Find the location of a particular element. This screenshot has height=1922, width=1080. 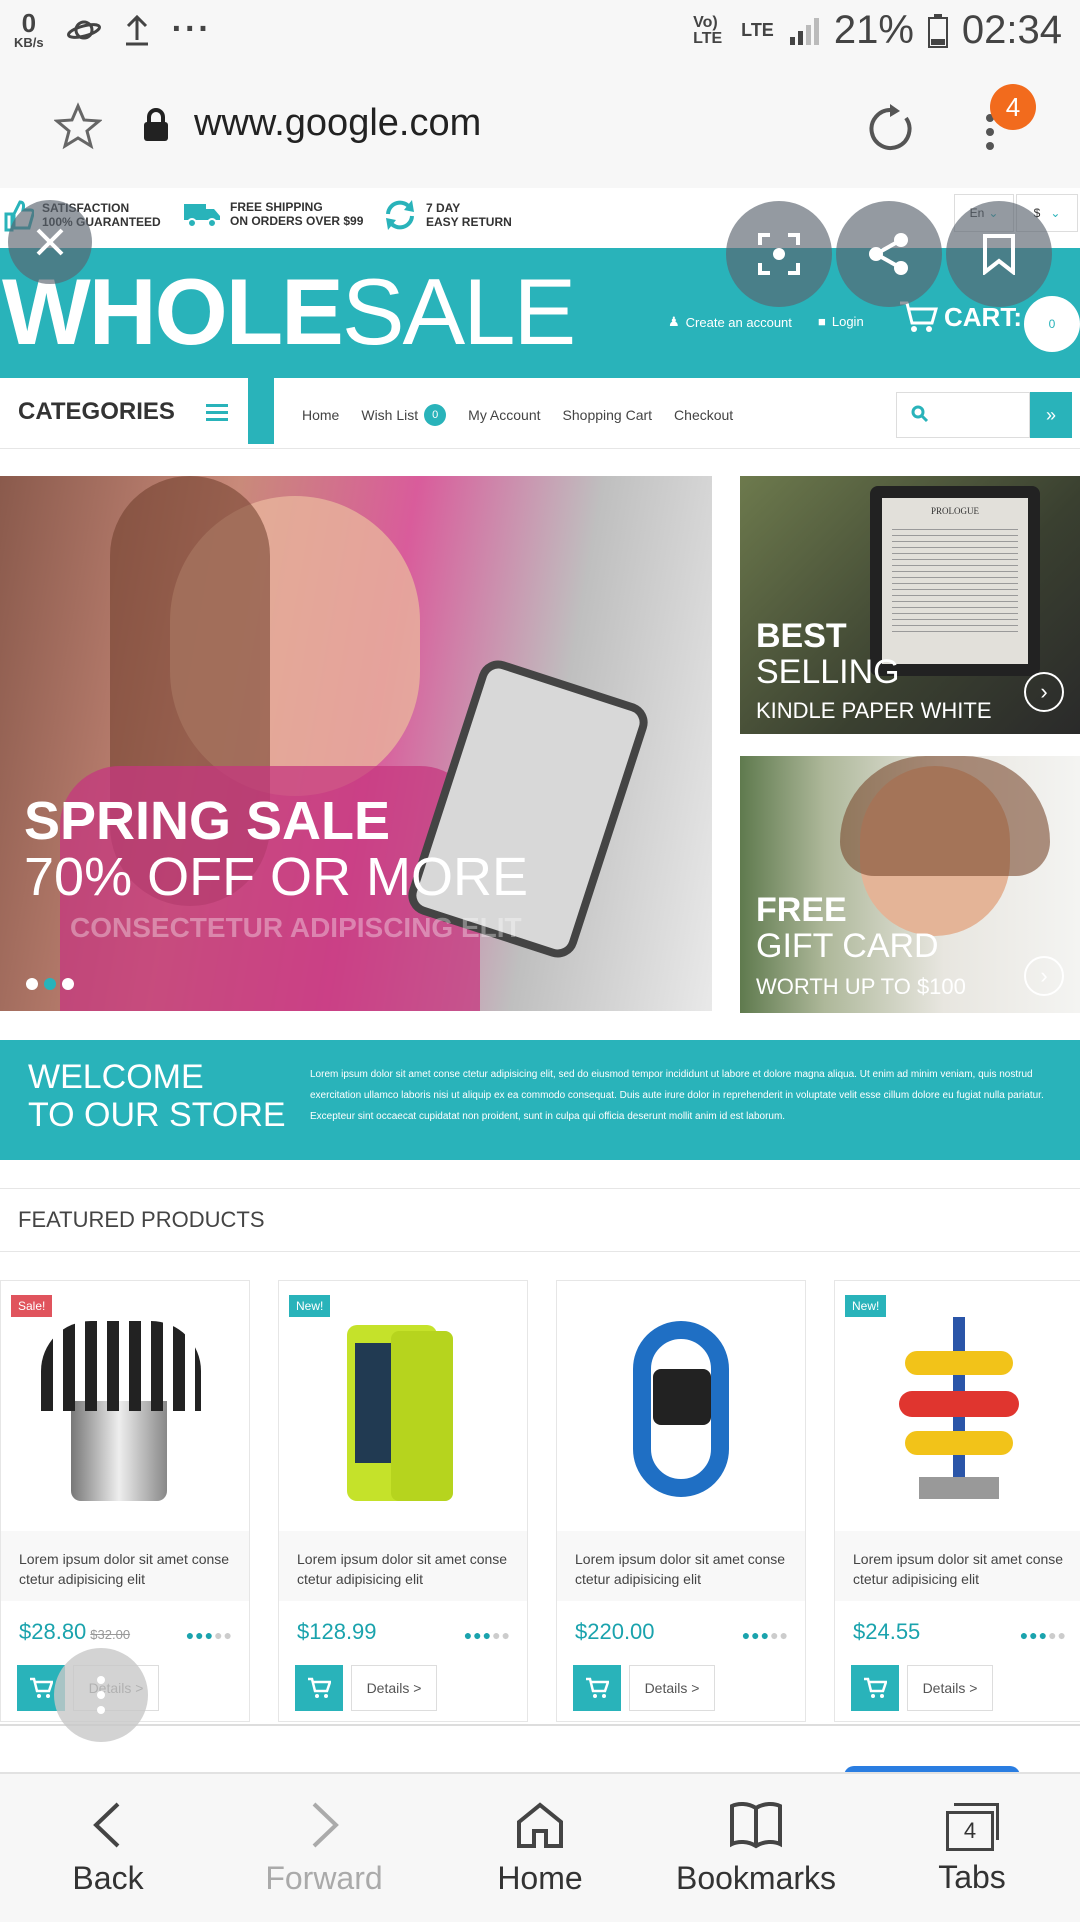

close-overlay-button is located at coordinates (50, 242).